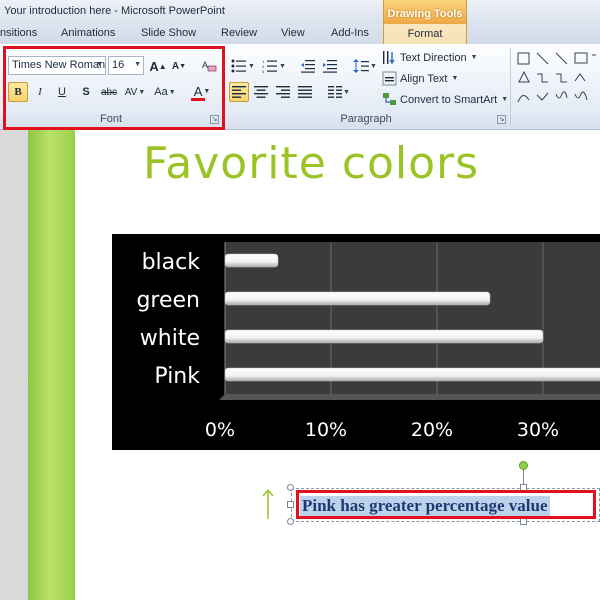 This screenshot has width=600, height=600. What do you see at coordinates (168, 33) in the screenshot?
I see `tab-slide-show: Slide Show` at bounding box center [168, 33].